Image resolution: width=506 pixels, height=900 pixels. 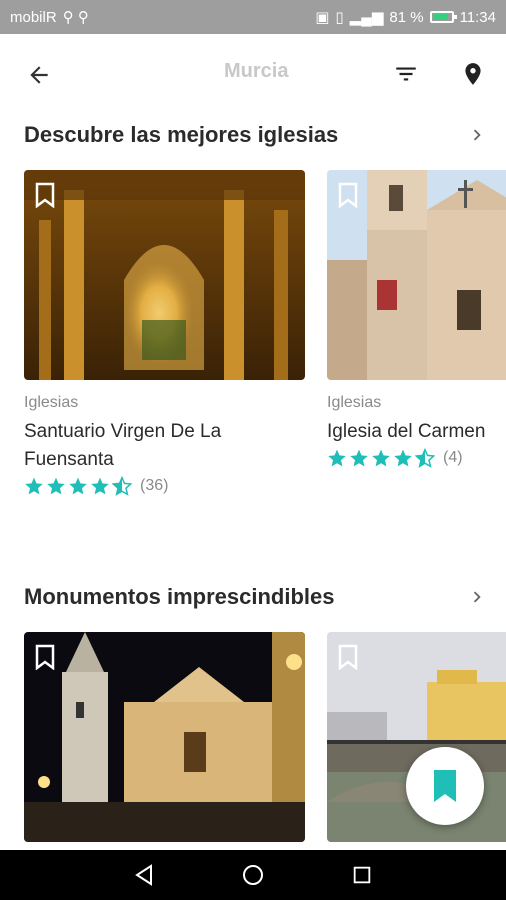 I want to click on saved-places-fab, so click(x=445, y=786).